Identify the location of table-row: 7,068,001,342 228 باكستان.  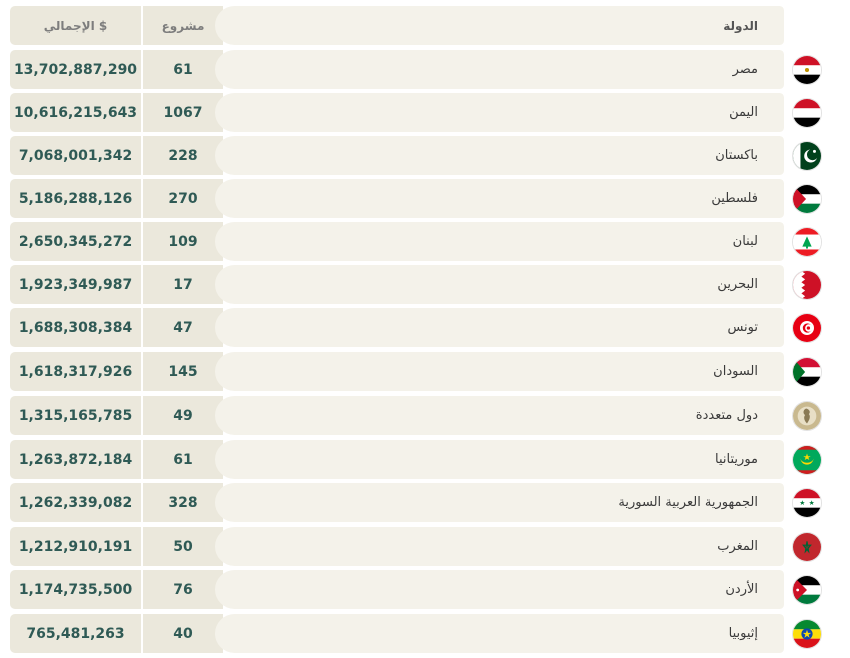
(397, 155).